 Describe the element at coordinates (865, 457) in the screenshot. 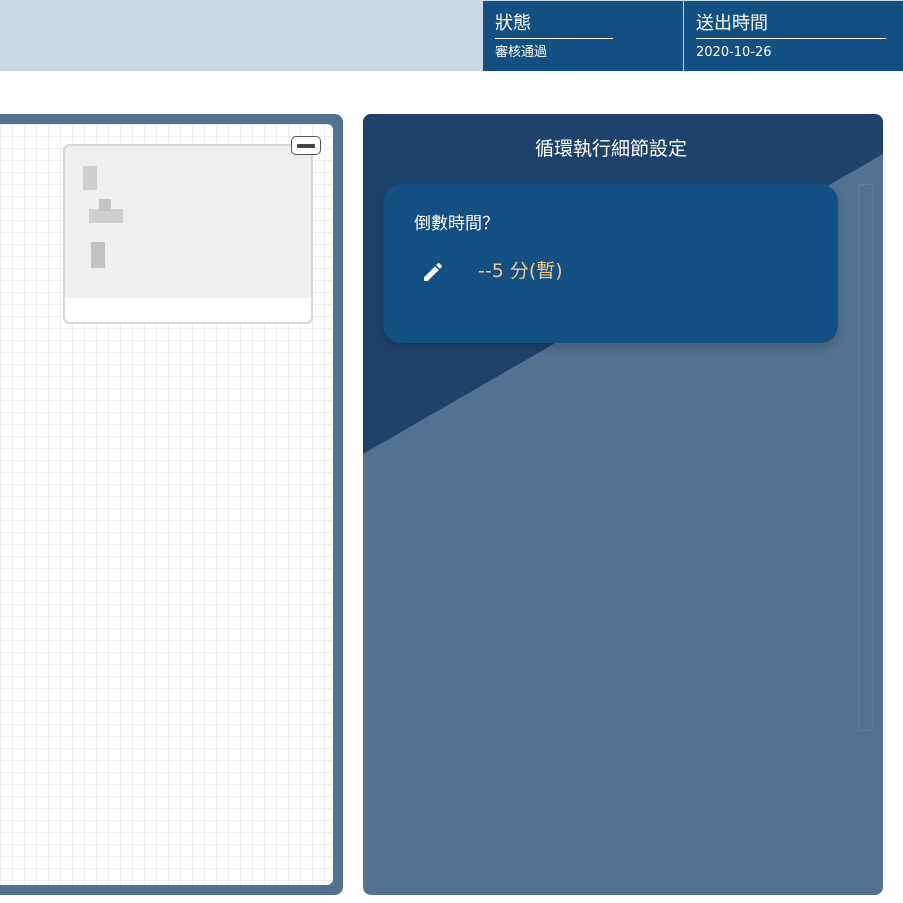

I see `panel-scrollbar` at that location.